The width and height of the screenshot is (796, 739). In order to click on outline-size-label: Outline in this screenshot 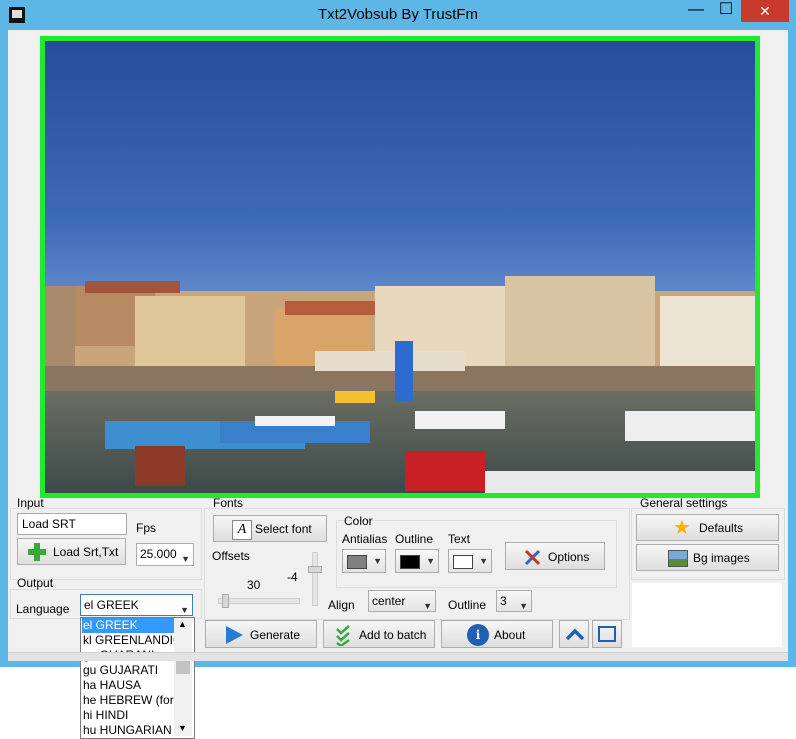, I will do `click(467, 605)`.